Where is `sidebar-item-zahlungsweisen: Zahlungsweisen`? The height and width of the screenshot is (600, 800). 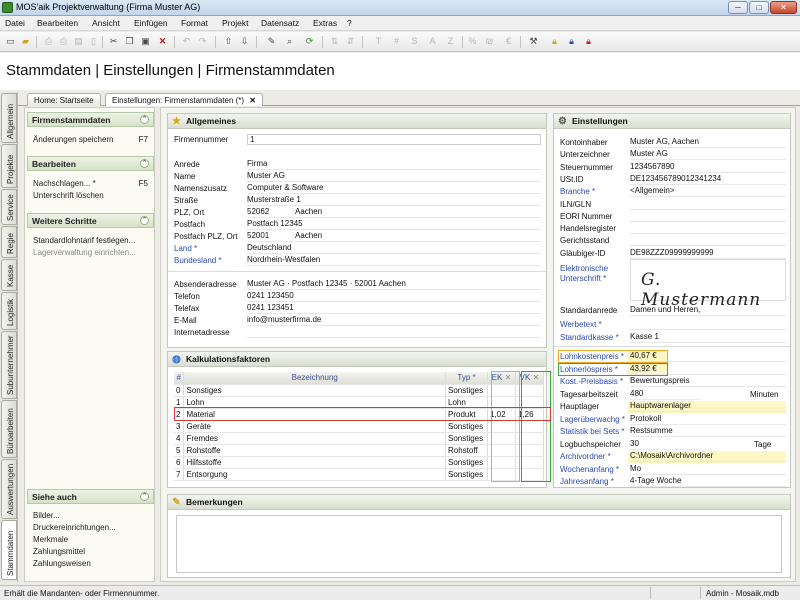
sidebar-item-zahlungsweisen: Zahlungsweisen is located at coordinates (62, 563).